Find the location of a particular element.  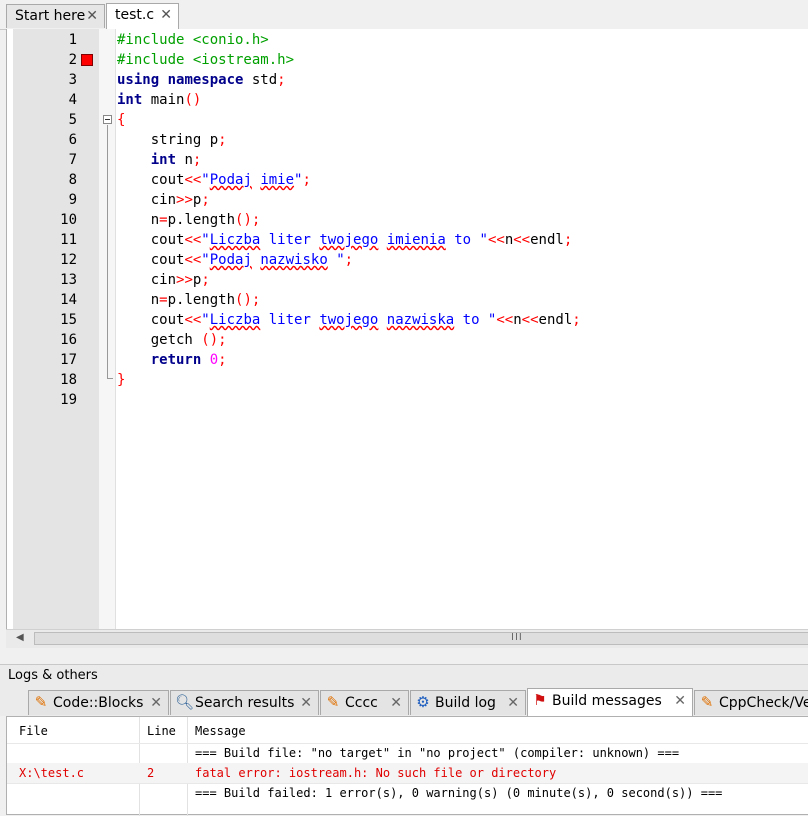

line-number: 14 is located at coordinates (68, 300).